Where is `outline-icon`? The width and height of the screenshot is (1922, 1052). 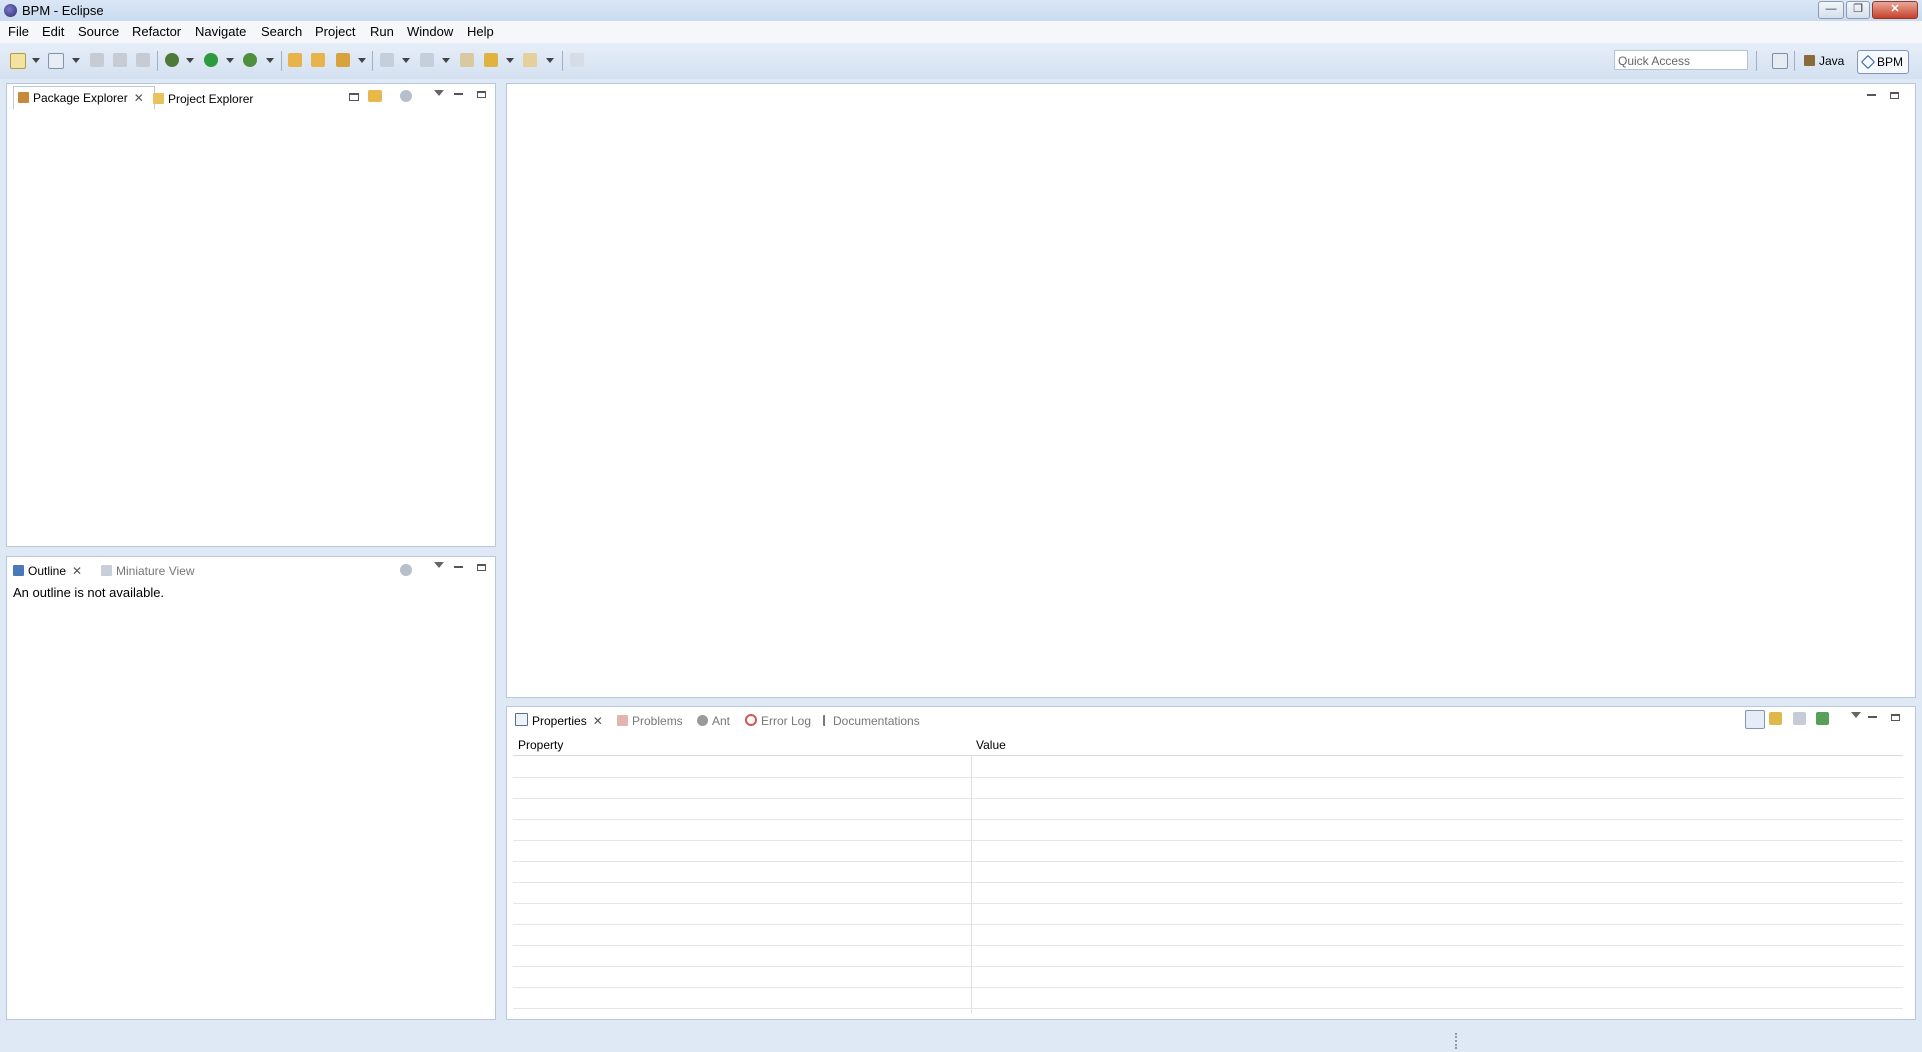
outline-icon is located at coordinates (18, 570).